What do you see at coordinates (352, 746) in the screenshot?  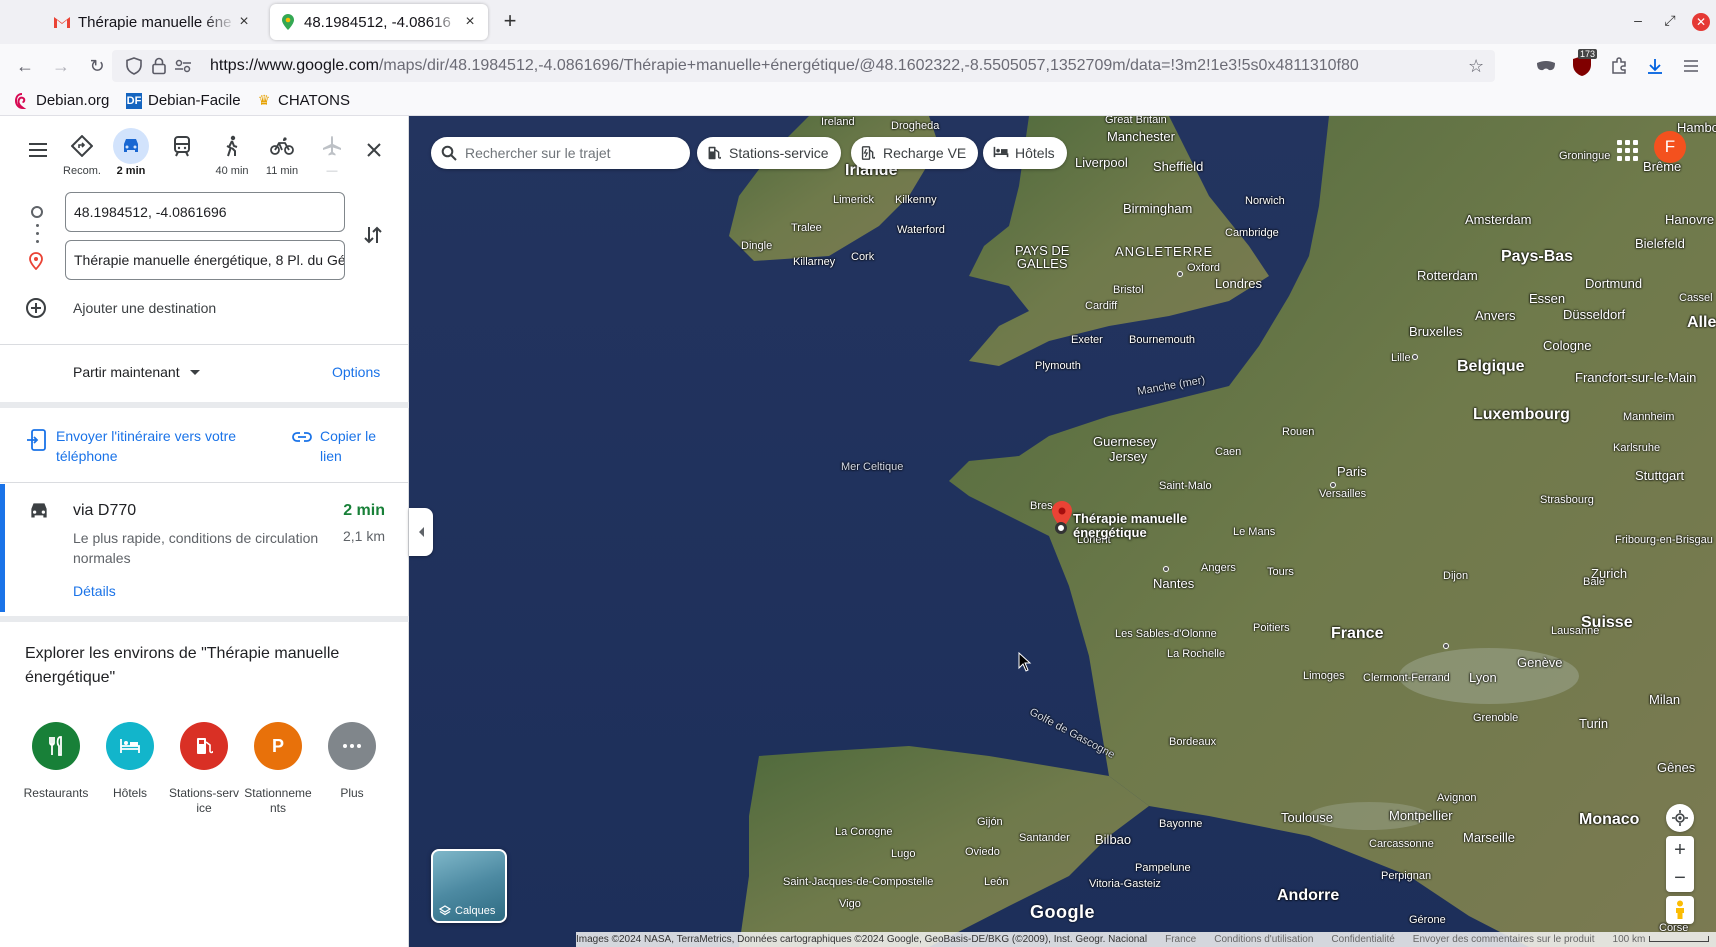 I see `more-icon` at bounding box center [352, 746].